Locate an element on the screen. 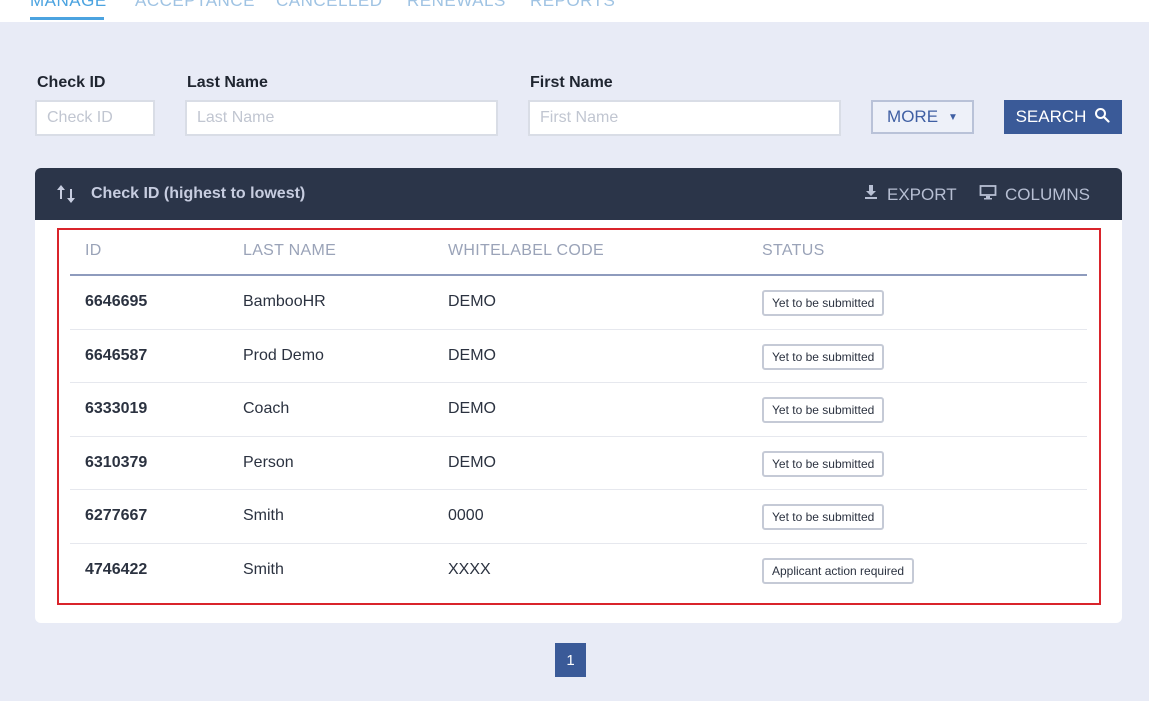 The height and width of the screenshot is (701, 1149). row-last-name: Prod Demo is located at coordinates (283, 355).